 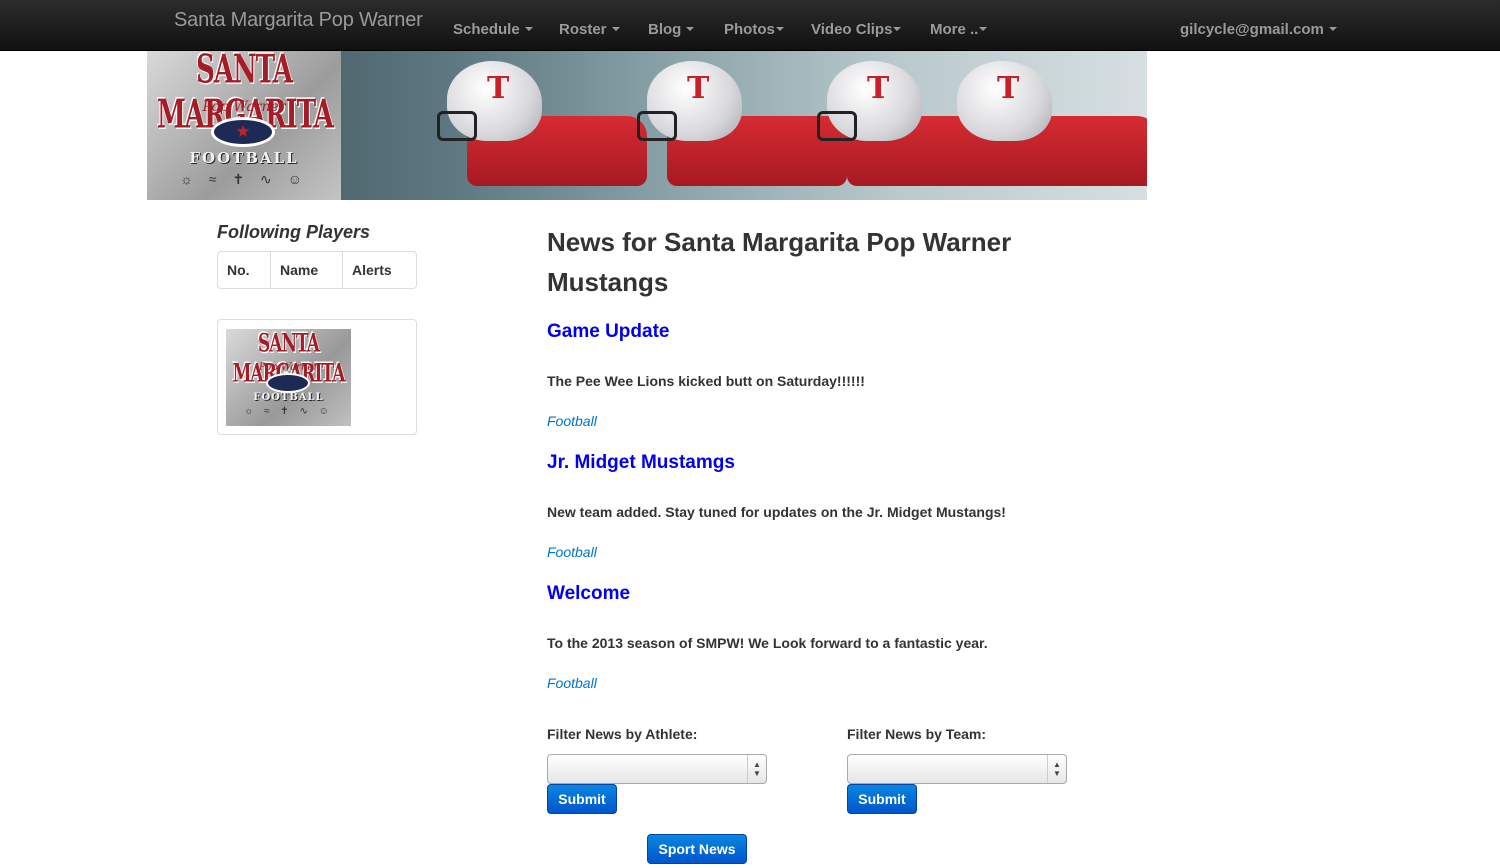 I want to click on nav-photos-label: Photos, so click(x=749, y=29).